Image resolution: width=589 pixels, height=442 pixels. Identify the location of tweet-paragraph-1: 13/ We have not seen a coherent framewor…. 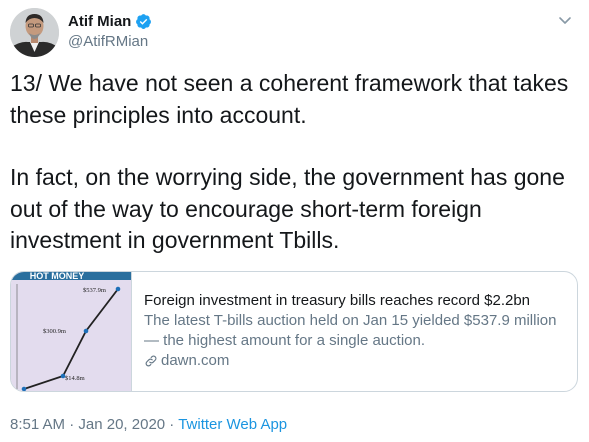
(289, 99).